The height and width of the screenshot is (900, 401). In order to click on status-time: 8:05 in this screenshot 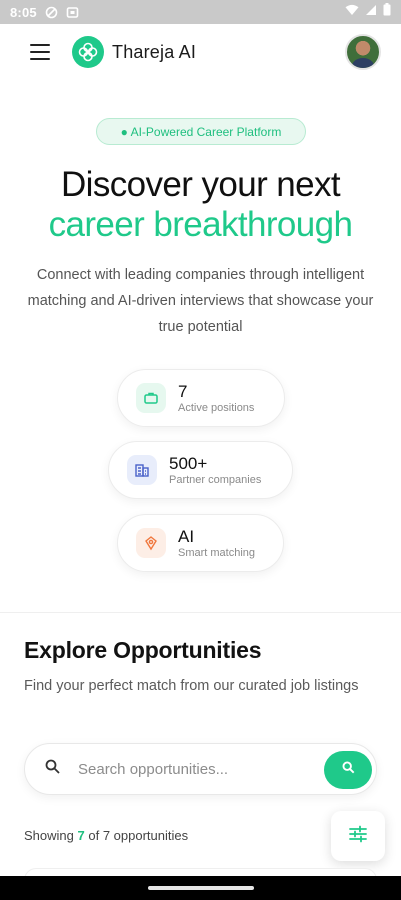, I will do `click(23, 12)`.